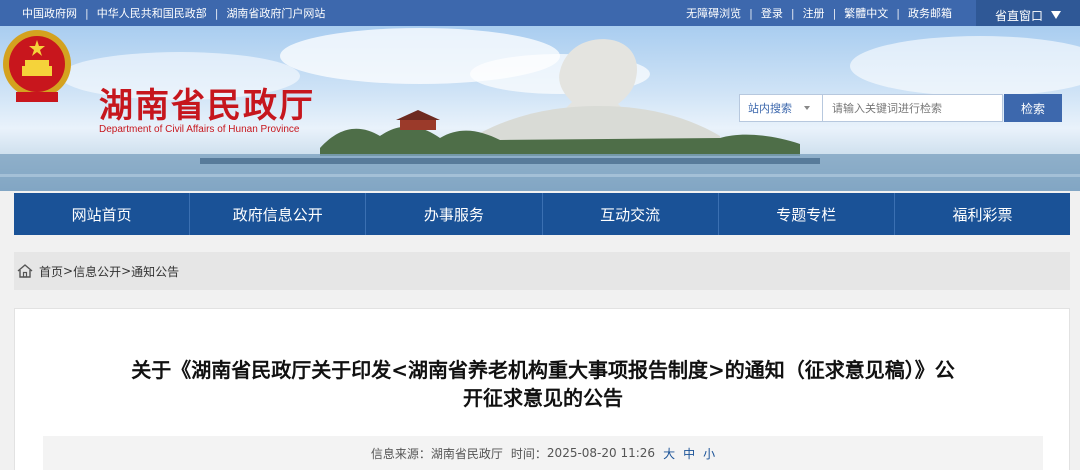 The height and width of the screenshot is (470, 1080). Describe the element at coordinates (689, 453) in the screenshot. I see `font-size-medium-button: 中` at that location.